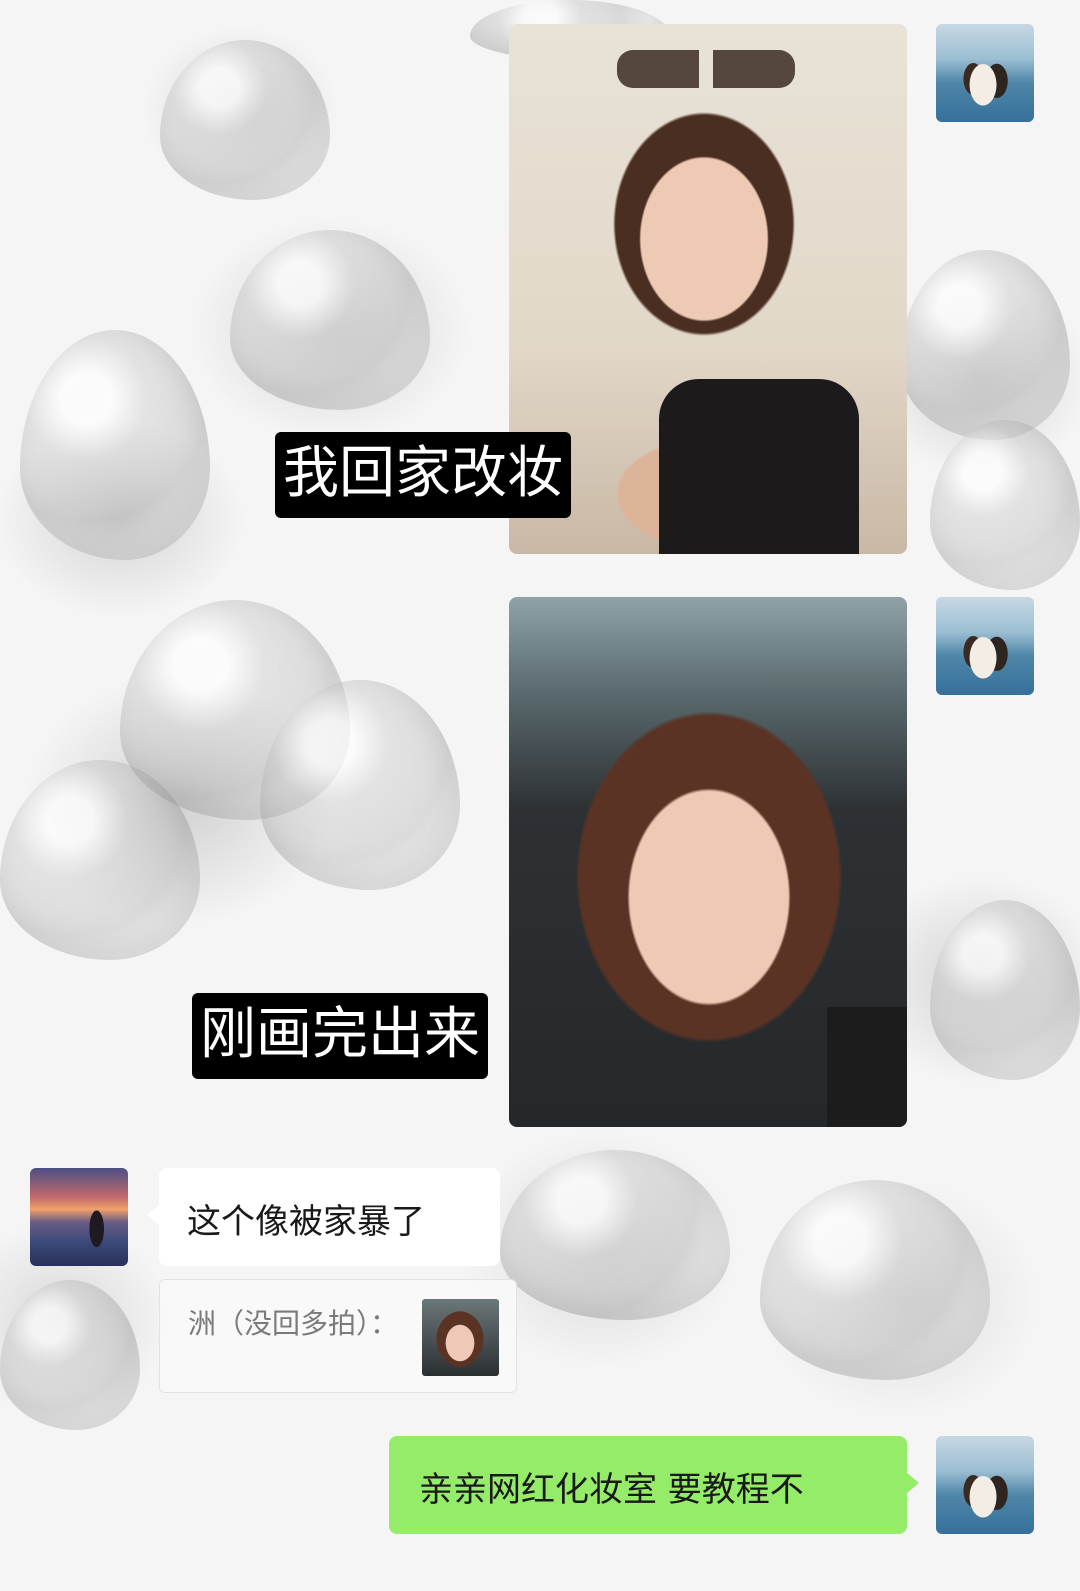  I want to click on message-bubble: 亲亲网红化妆室 要教程不, so click(654, 1485).